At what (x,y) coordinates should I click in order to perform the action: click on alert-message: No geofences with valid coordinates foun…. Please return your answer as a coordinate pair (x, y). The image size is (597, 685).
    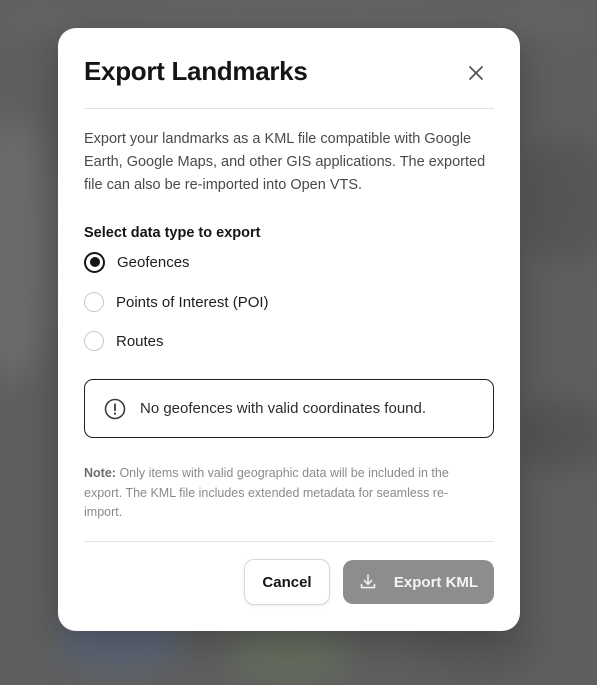
    Looking at the image, I should click on (283, 408).